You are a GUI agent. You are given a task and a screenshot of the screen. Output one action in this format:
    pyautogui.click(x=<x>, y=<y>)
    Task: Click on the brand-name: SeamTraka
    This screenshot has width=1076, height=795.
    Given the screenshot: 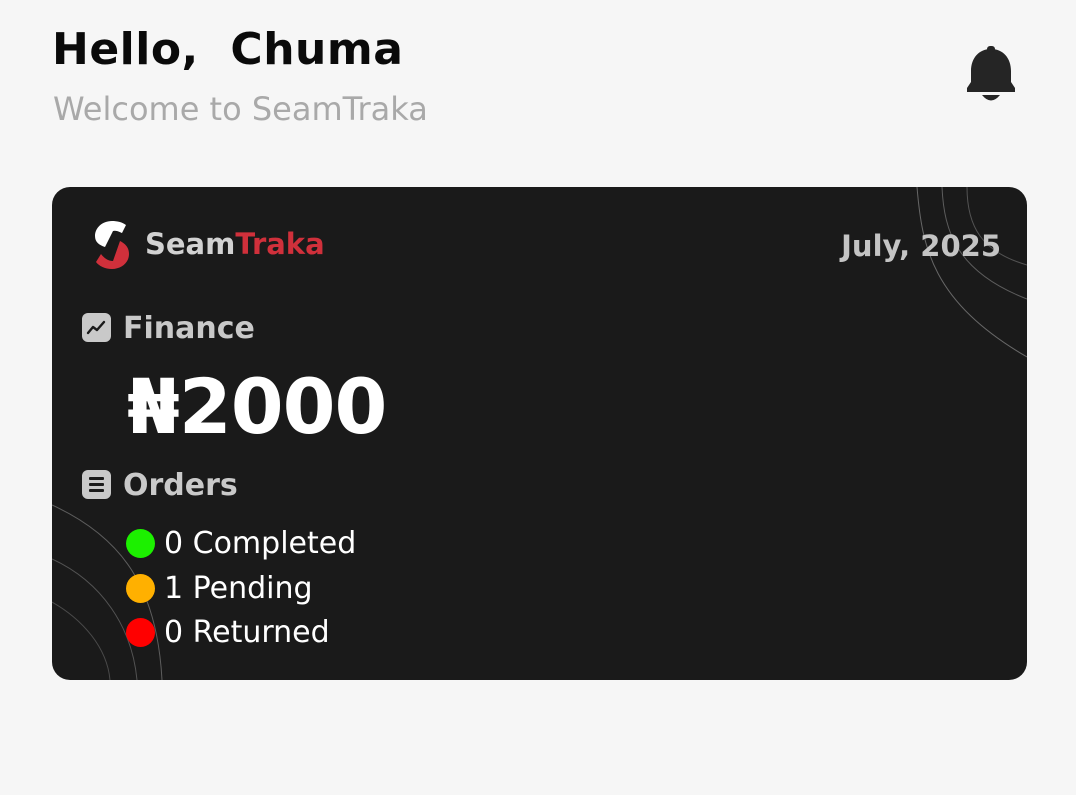 What is the action you would take?
    pyautogui.click(x=235, y=244)
    